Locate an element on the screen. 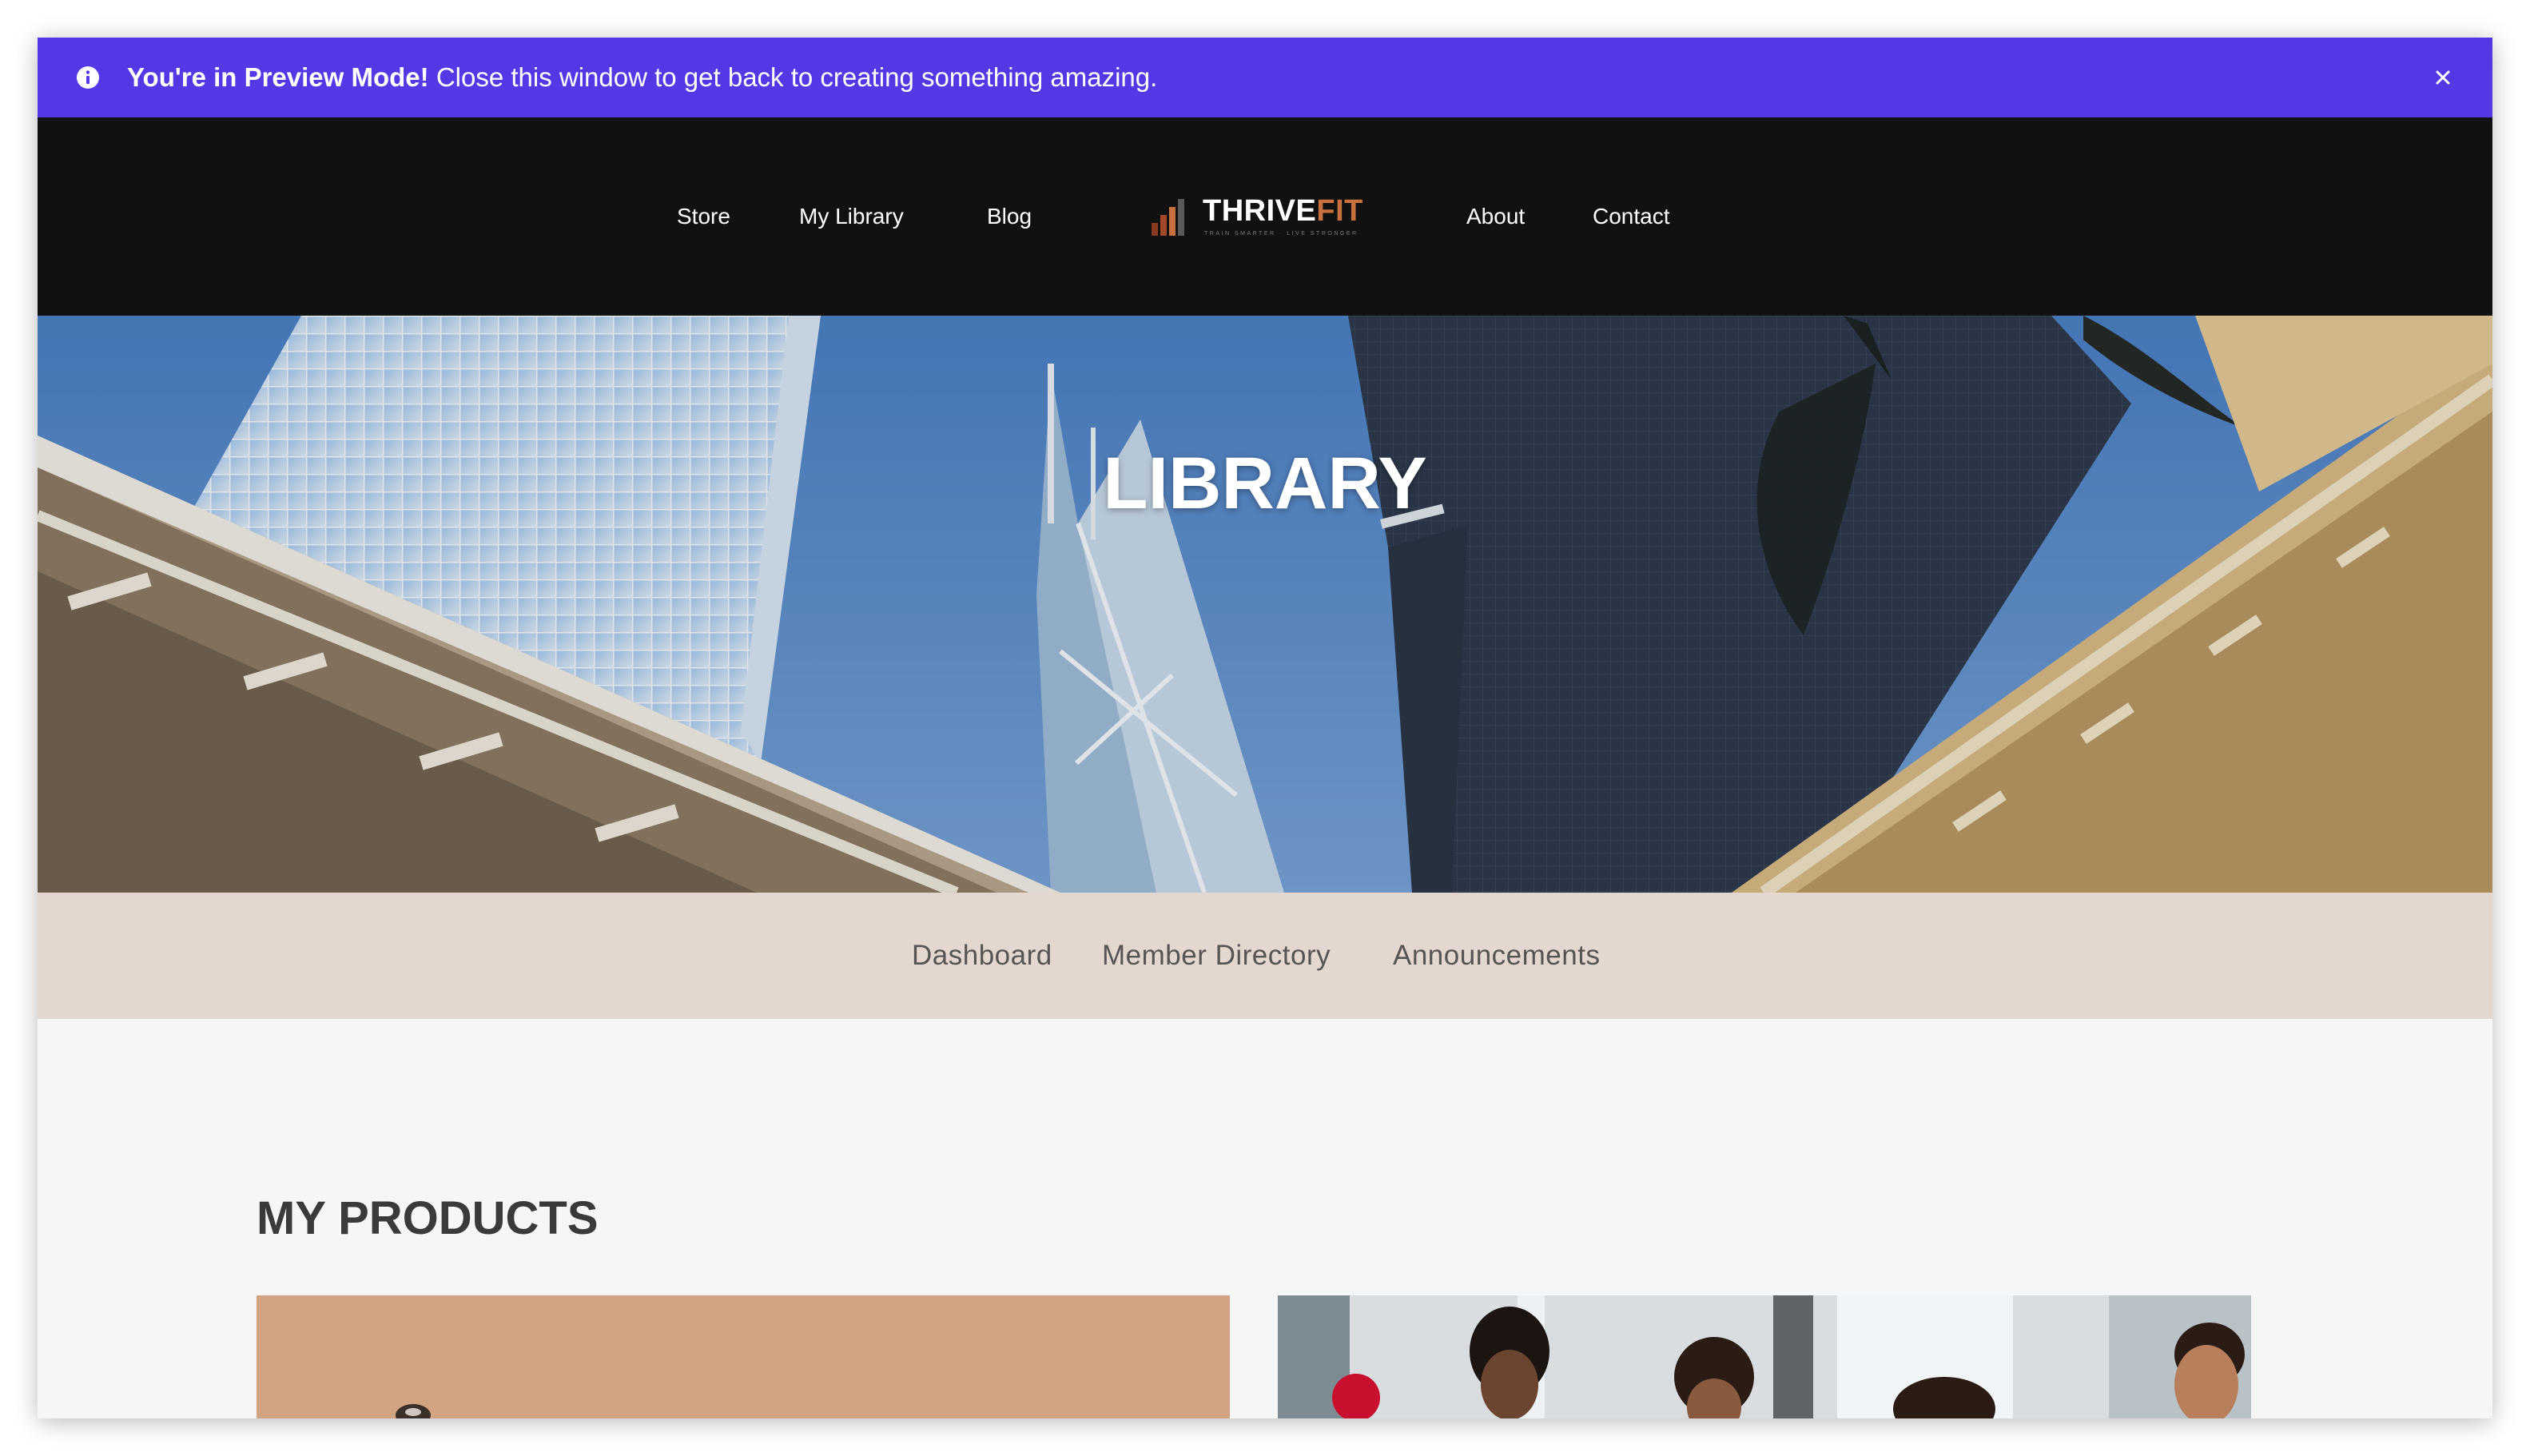 Image resolution: width=2530 pixels, height=1456 pixels. logo-bars-icon is located at coordinates (1168, 217).